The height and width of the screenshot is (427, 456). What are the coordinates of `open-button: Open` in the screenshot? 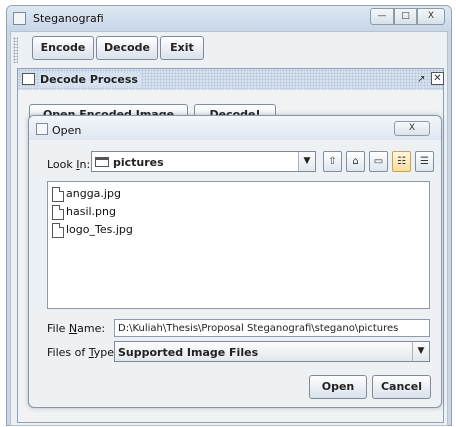 It's located at (338, 387).